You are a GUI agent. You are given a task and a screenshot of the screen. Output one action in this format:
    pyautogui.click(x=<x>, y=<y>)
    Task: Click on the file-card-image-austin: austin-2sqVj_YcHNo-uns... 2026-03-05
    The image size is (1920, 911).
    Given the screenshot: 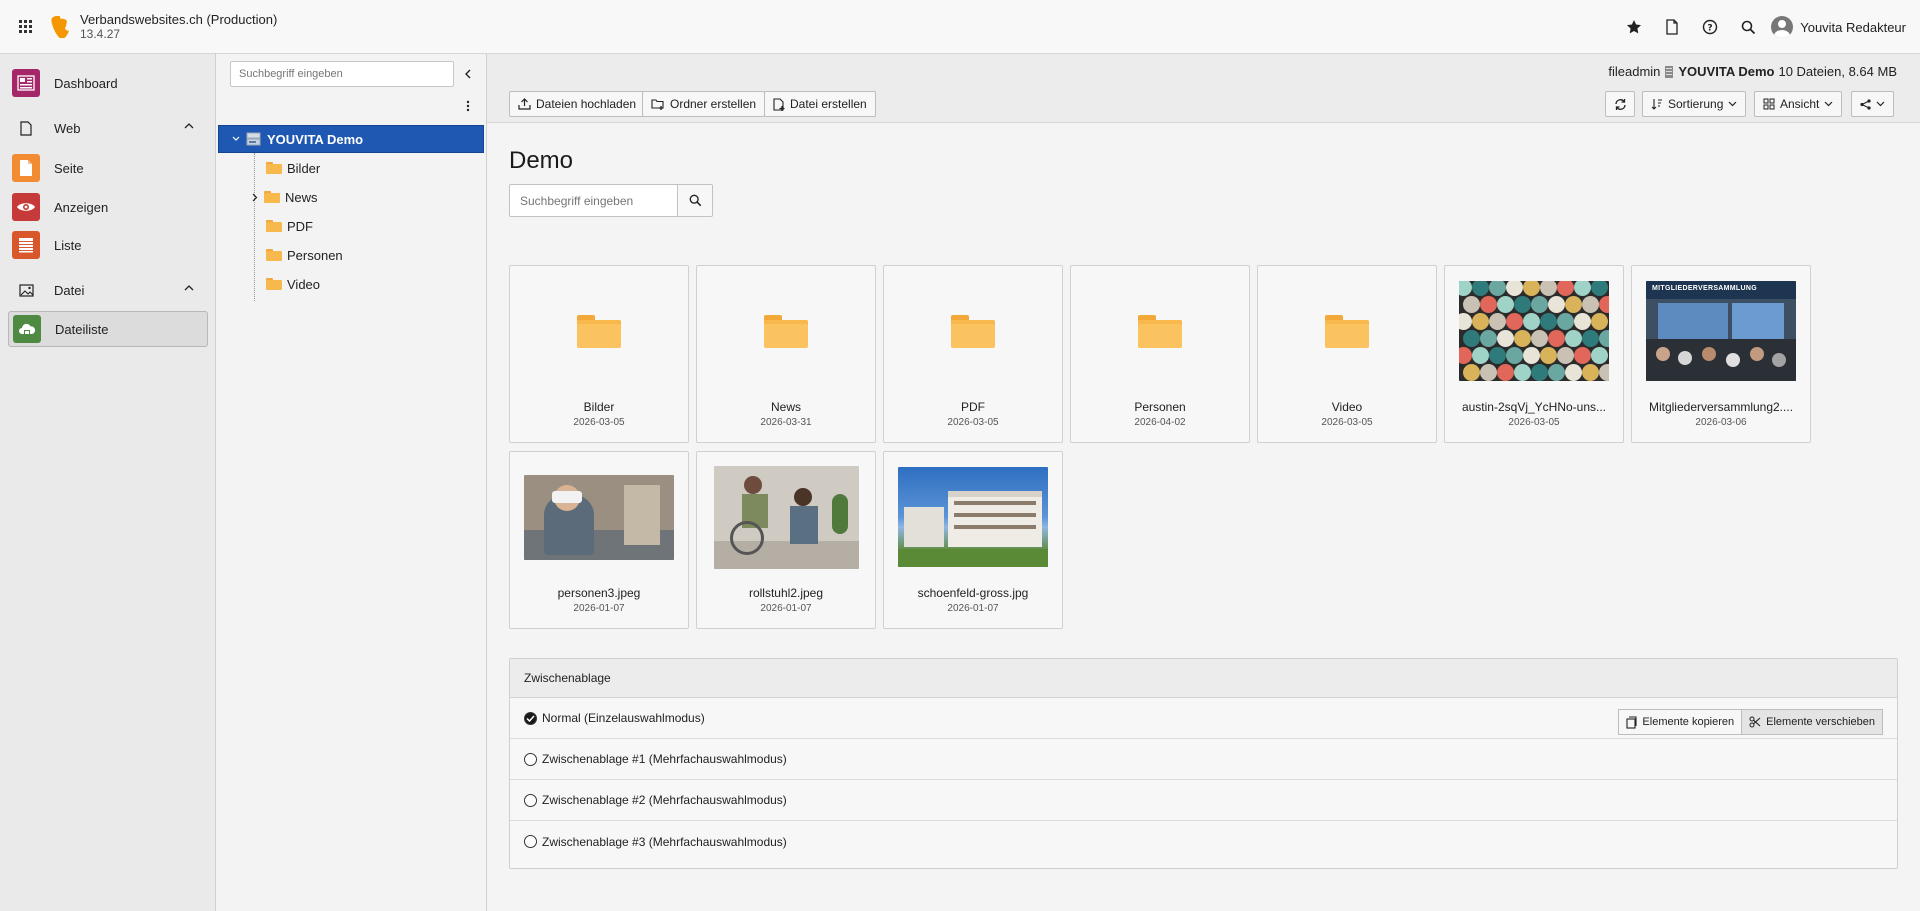 What is the action you would take?
    pyautogui.click(x=1534, y=354)
    